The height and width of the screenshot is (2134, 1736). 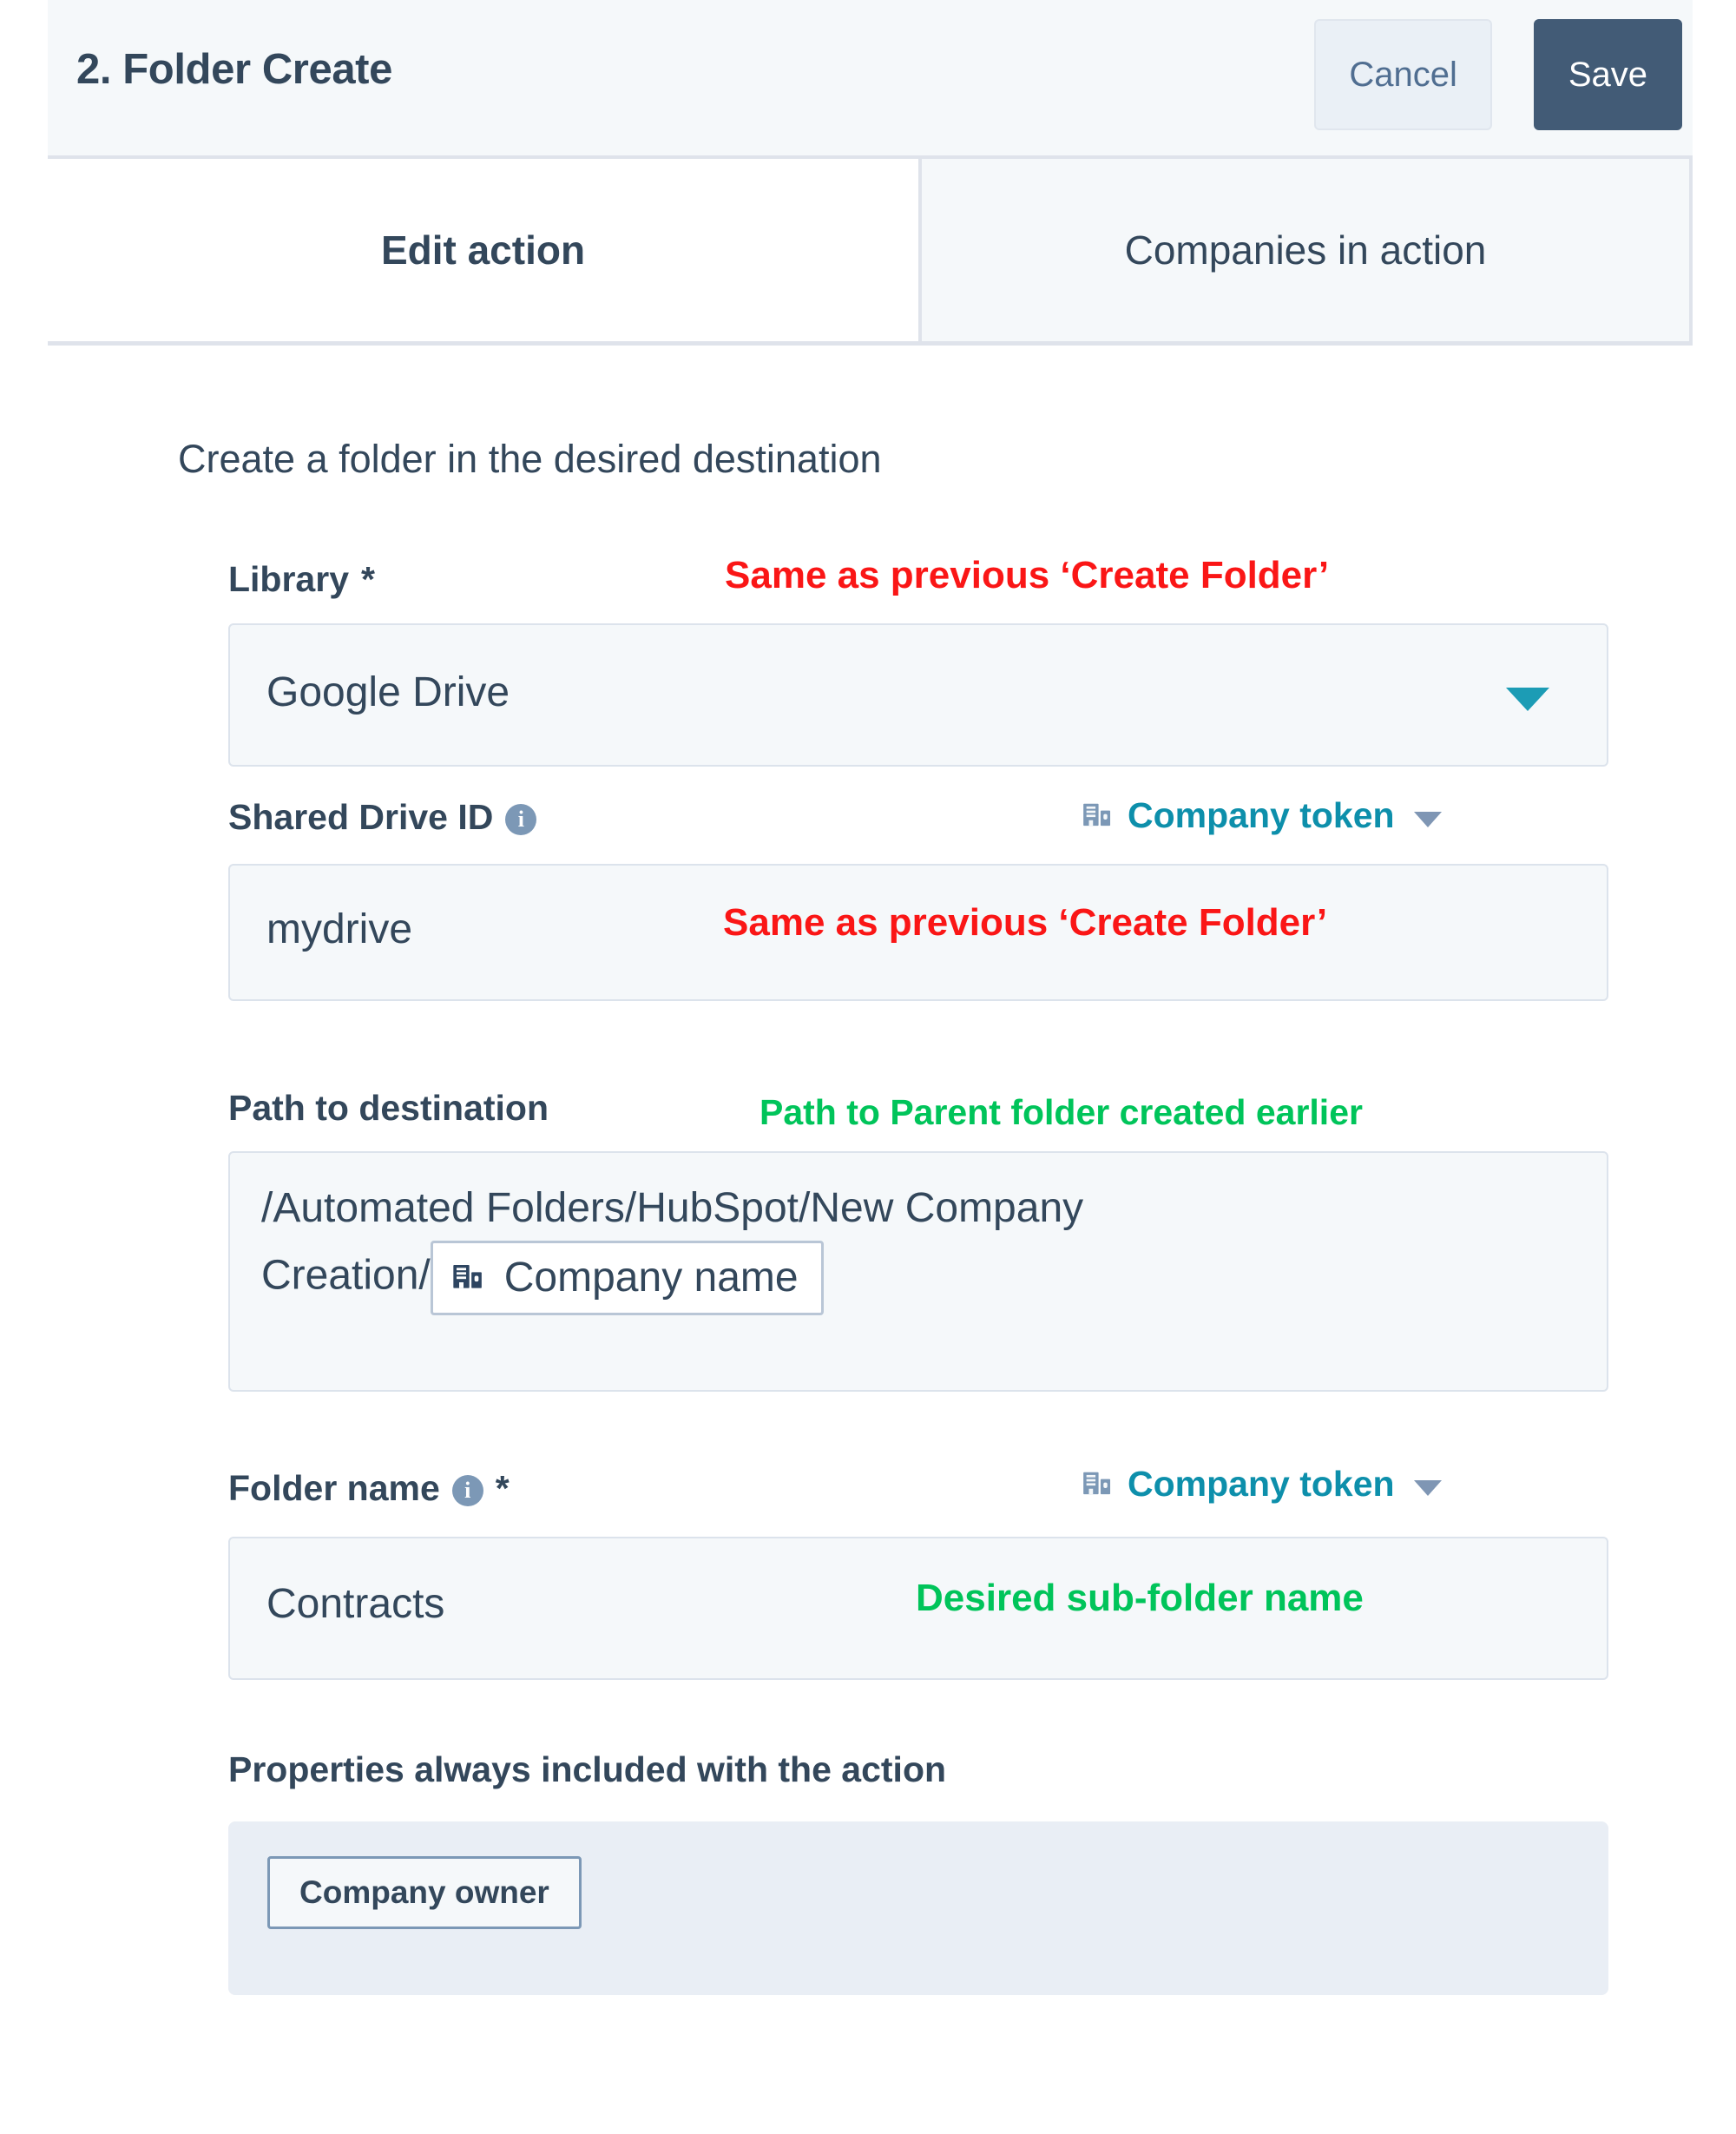 I want to click on annotation-path-to-destination: Path to Parent folder created earlier, so click(x=1061, y=1112).